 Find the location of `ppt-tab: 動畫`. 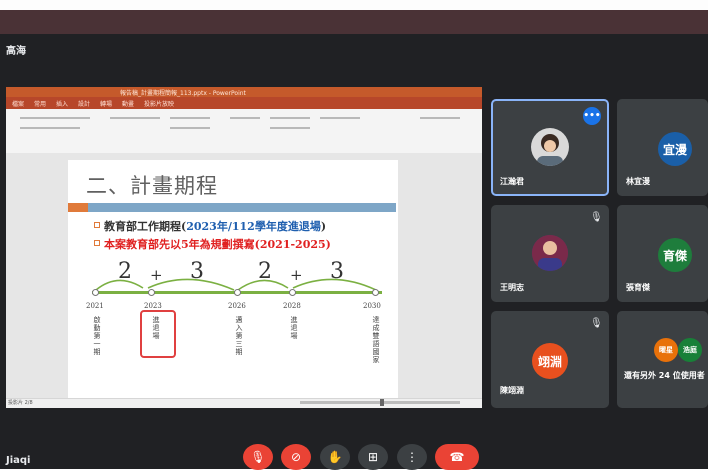

ppt-tab: 動畫 is located at coordinates (128, 103).